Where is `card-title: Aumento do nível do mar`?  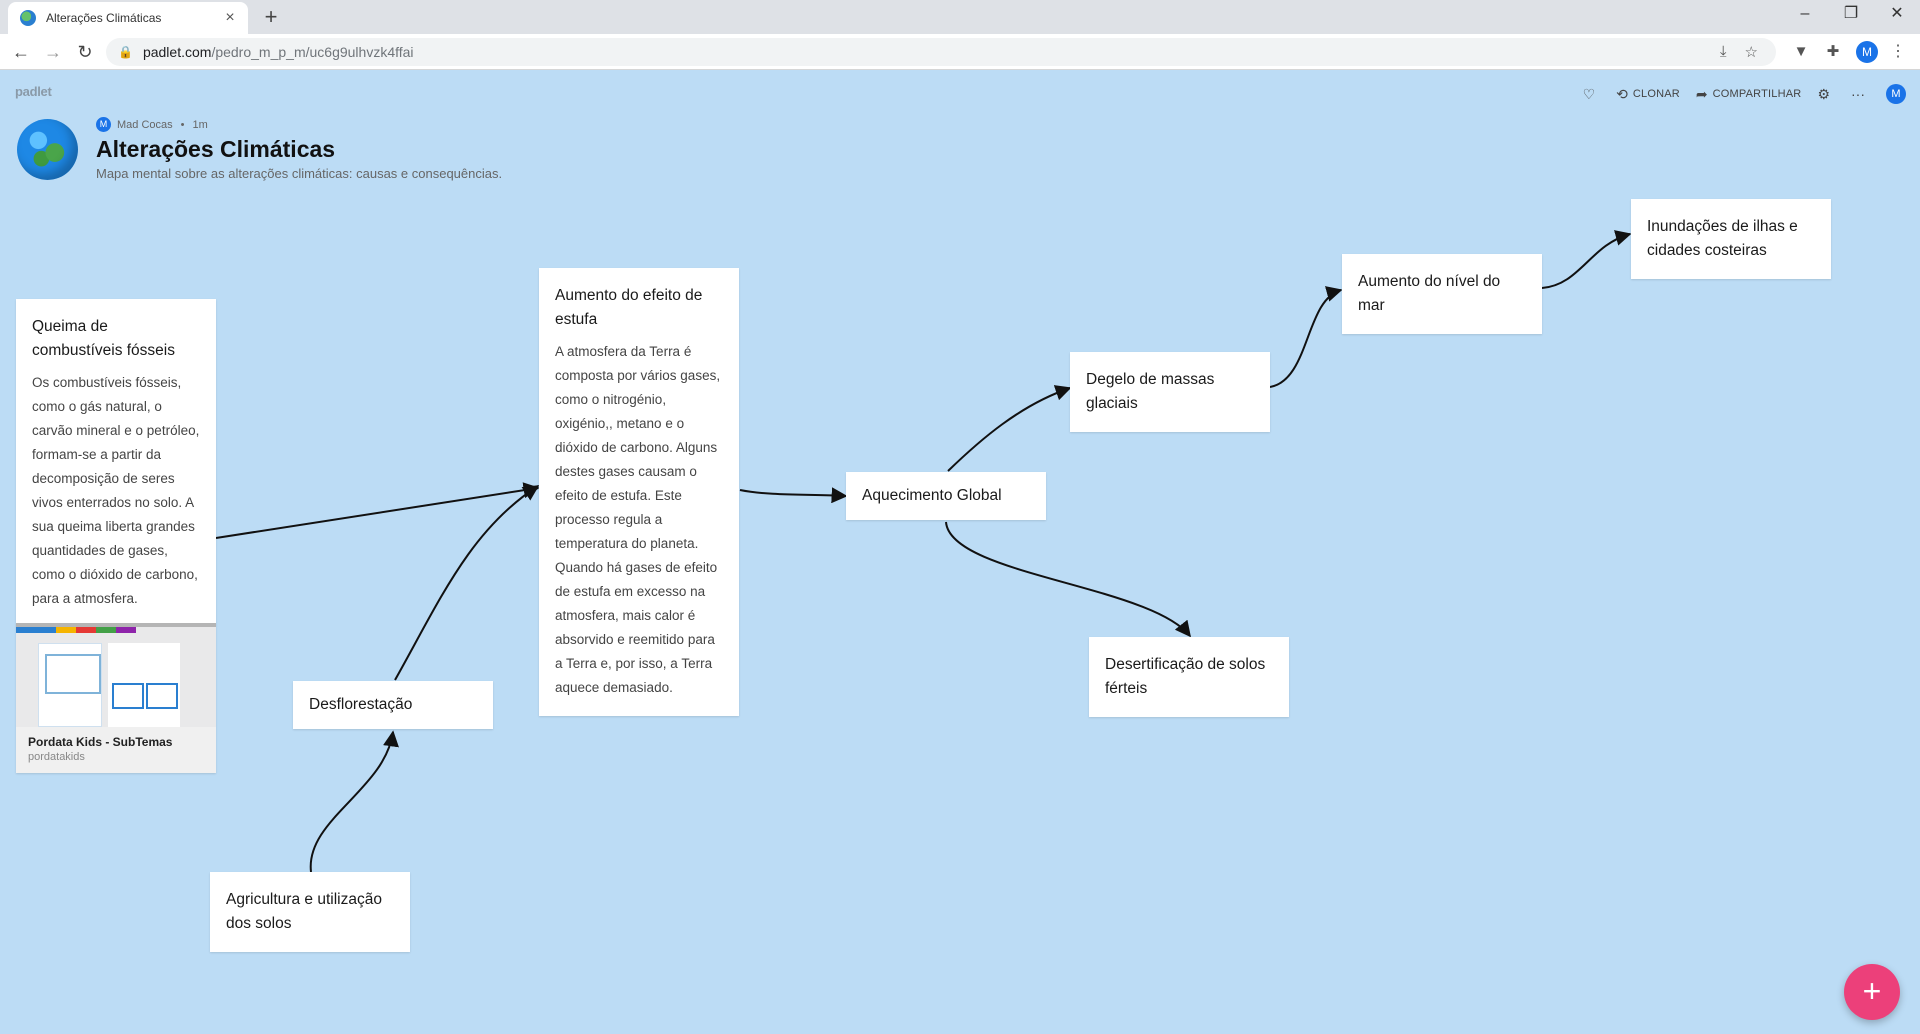
card-title: Aumento do nível do mar is located at coordinates (1429, 293).